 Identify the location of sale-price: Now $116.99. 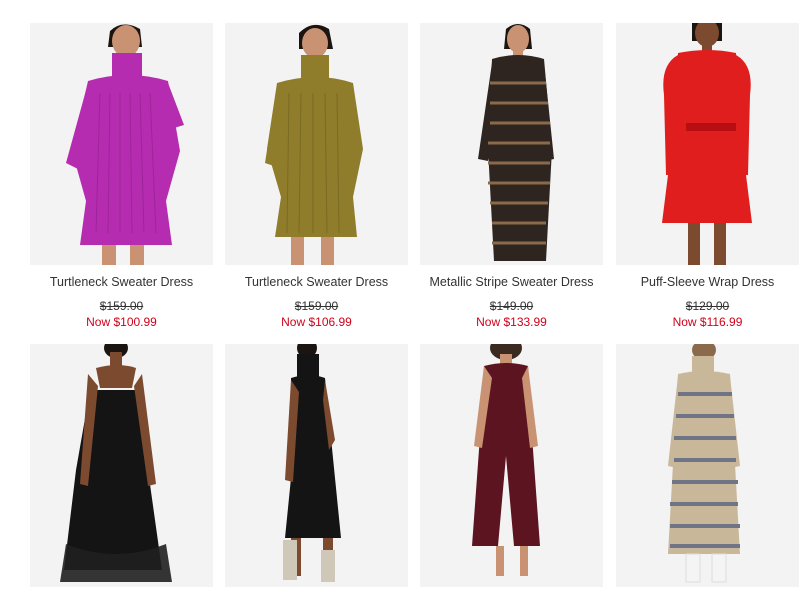
(707, 322).